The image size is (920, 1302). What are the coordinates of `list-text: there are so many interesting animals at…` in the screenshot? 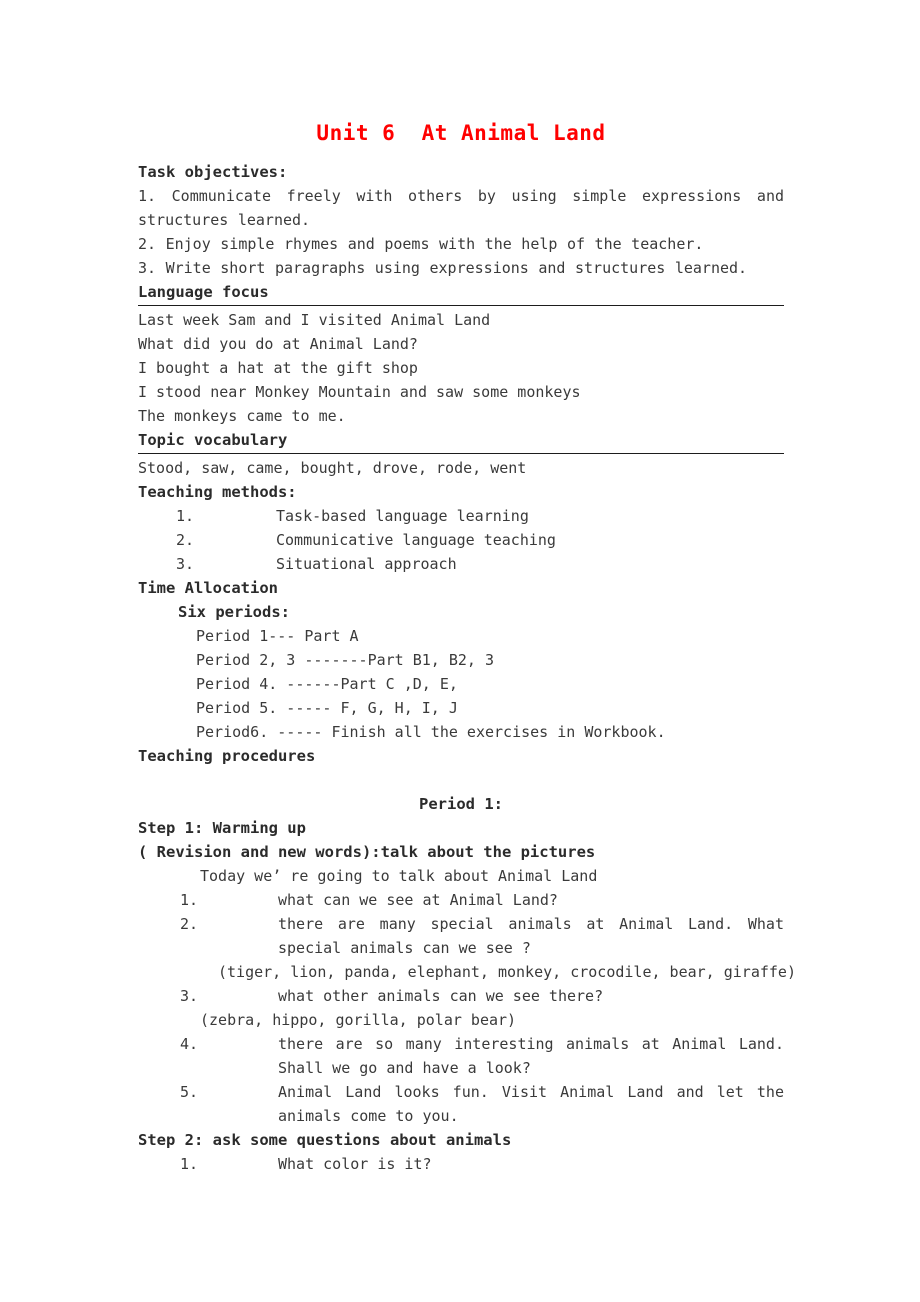 It's located at (531, 1056).